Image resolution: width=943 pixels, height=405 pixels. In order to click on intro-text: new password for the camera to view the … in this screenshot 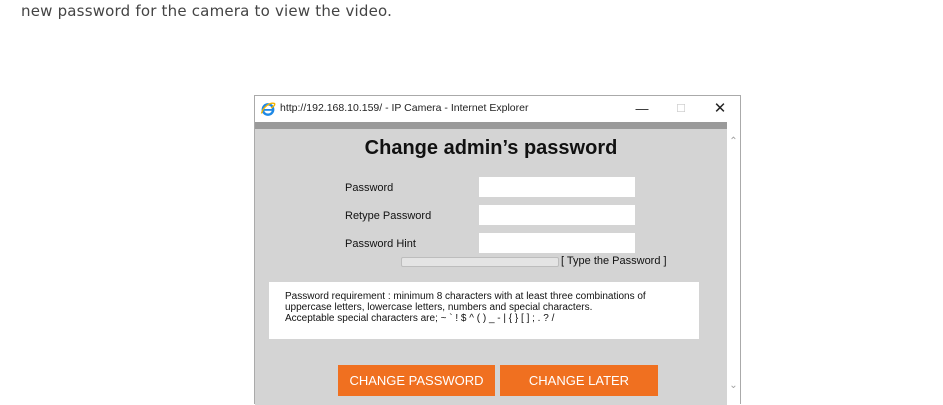, I will do `click(207, 11)`.